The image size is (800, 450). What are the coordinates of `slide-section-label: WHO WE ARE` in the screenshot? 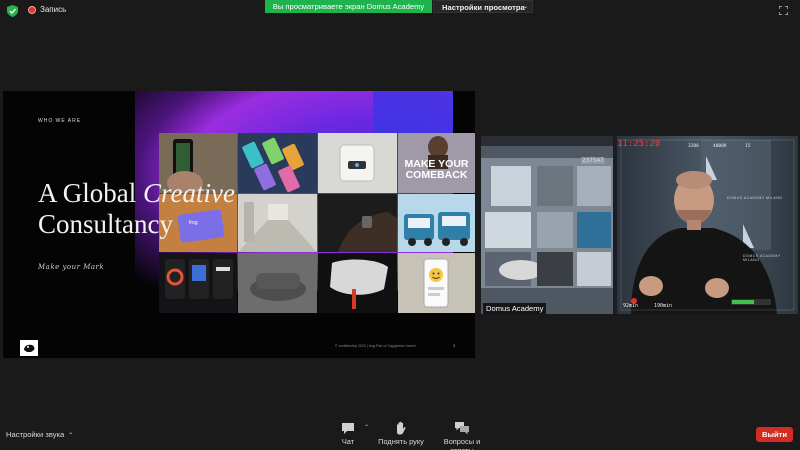 It's located at (60, 121).